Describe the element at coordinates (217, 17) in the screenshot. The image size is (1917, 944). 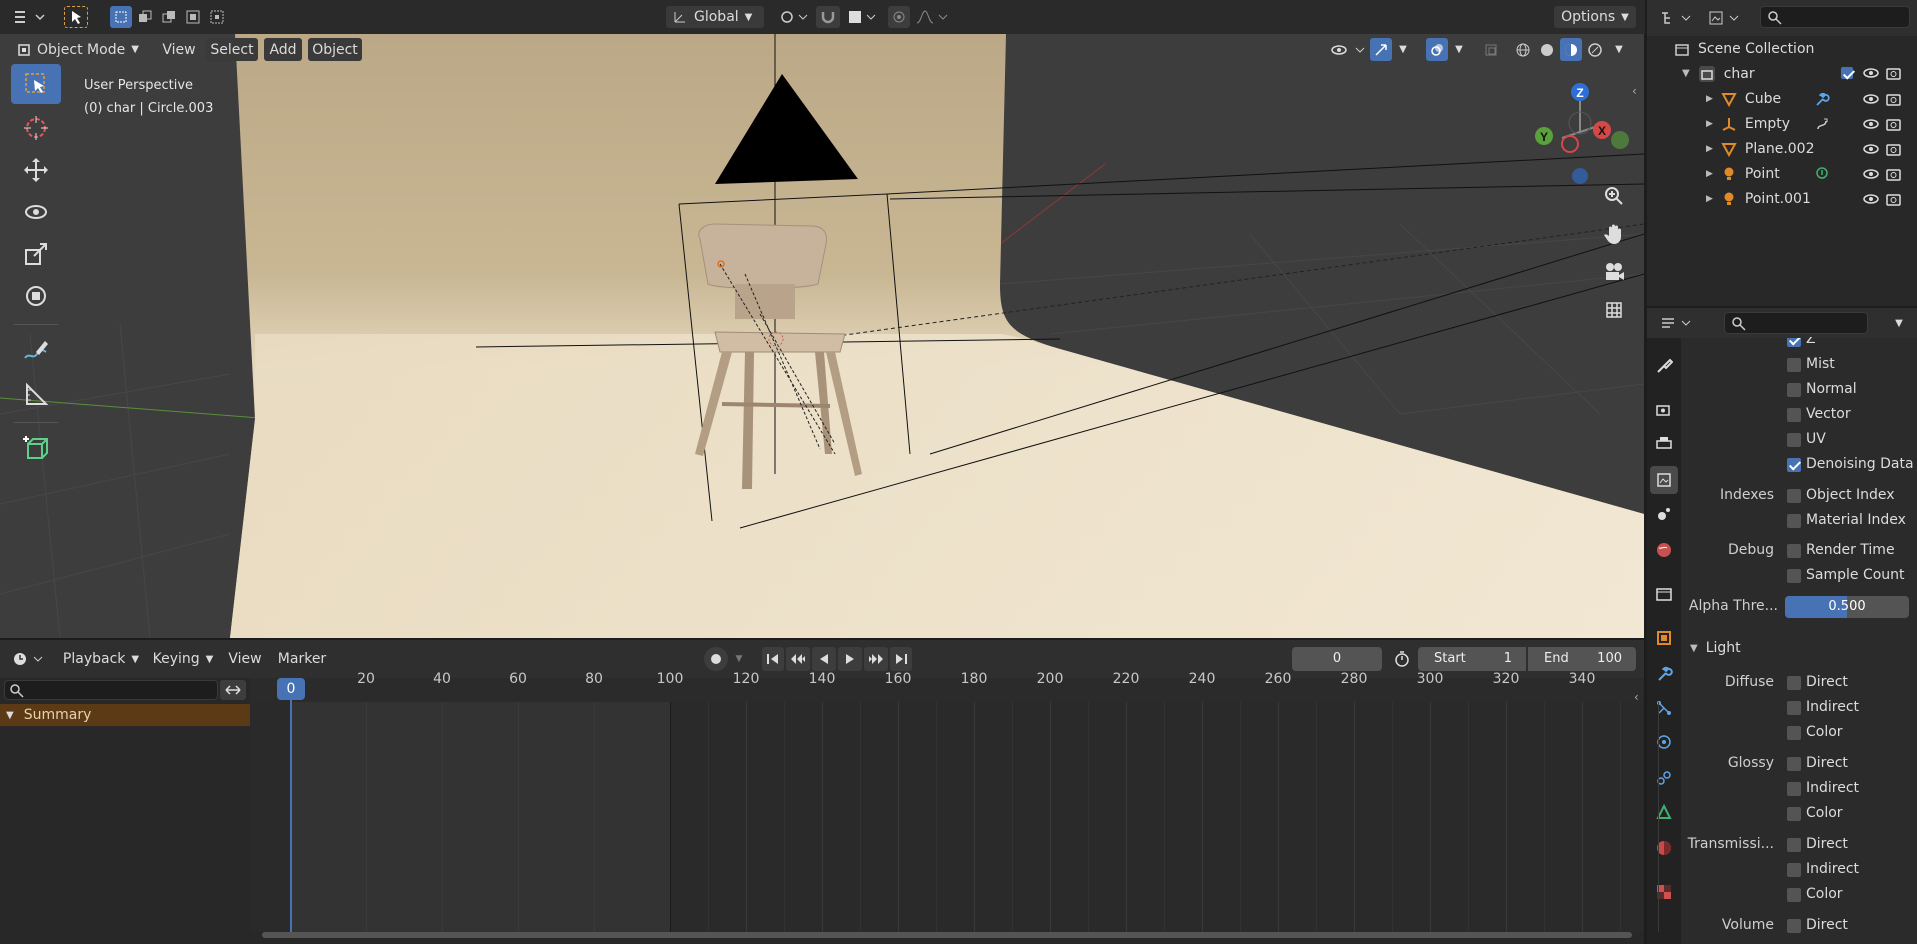
I see `select-intersect-button` at that location.